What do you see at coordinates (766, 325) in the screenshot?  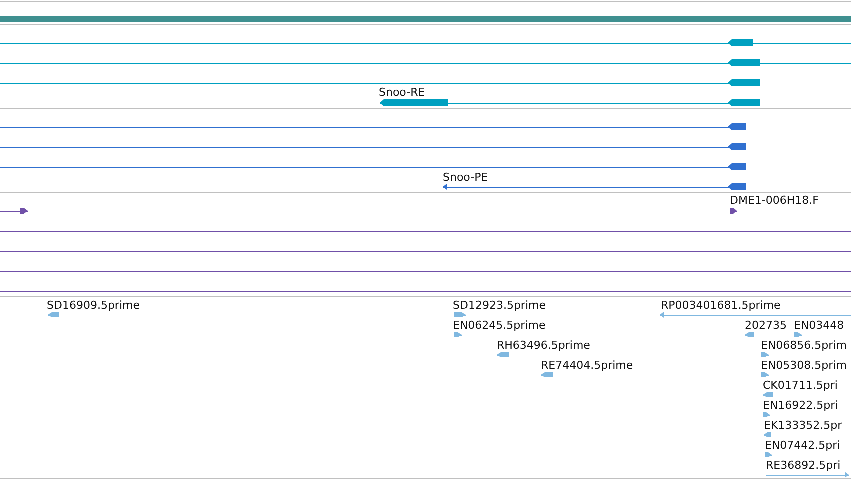 I see `feature-label: 202735` at bounding box center [766, 325].